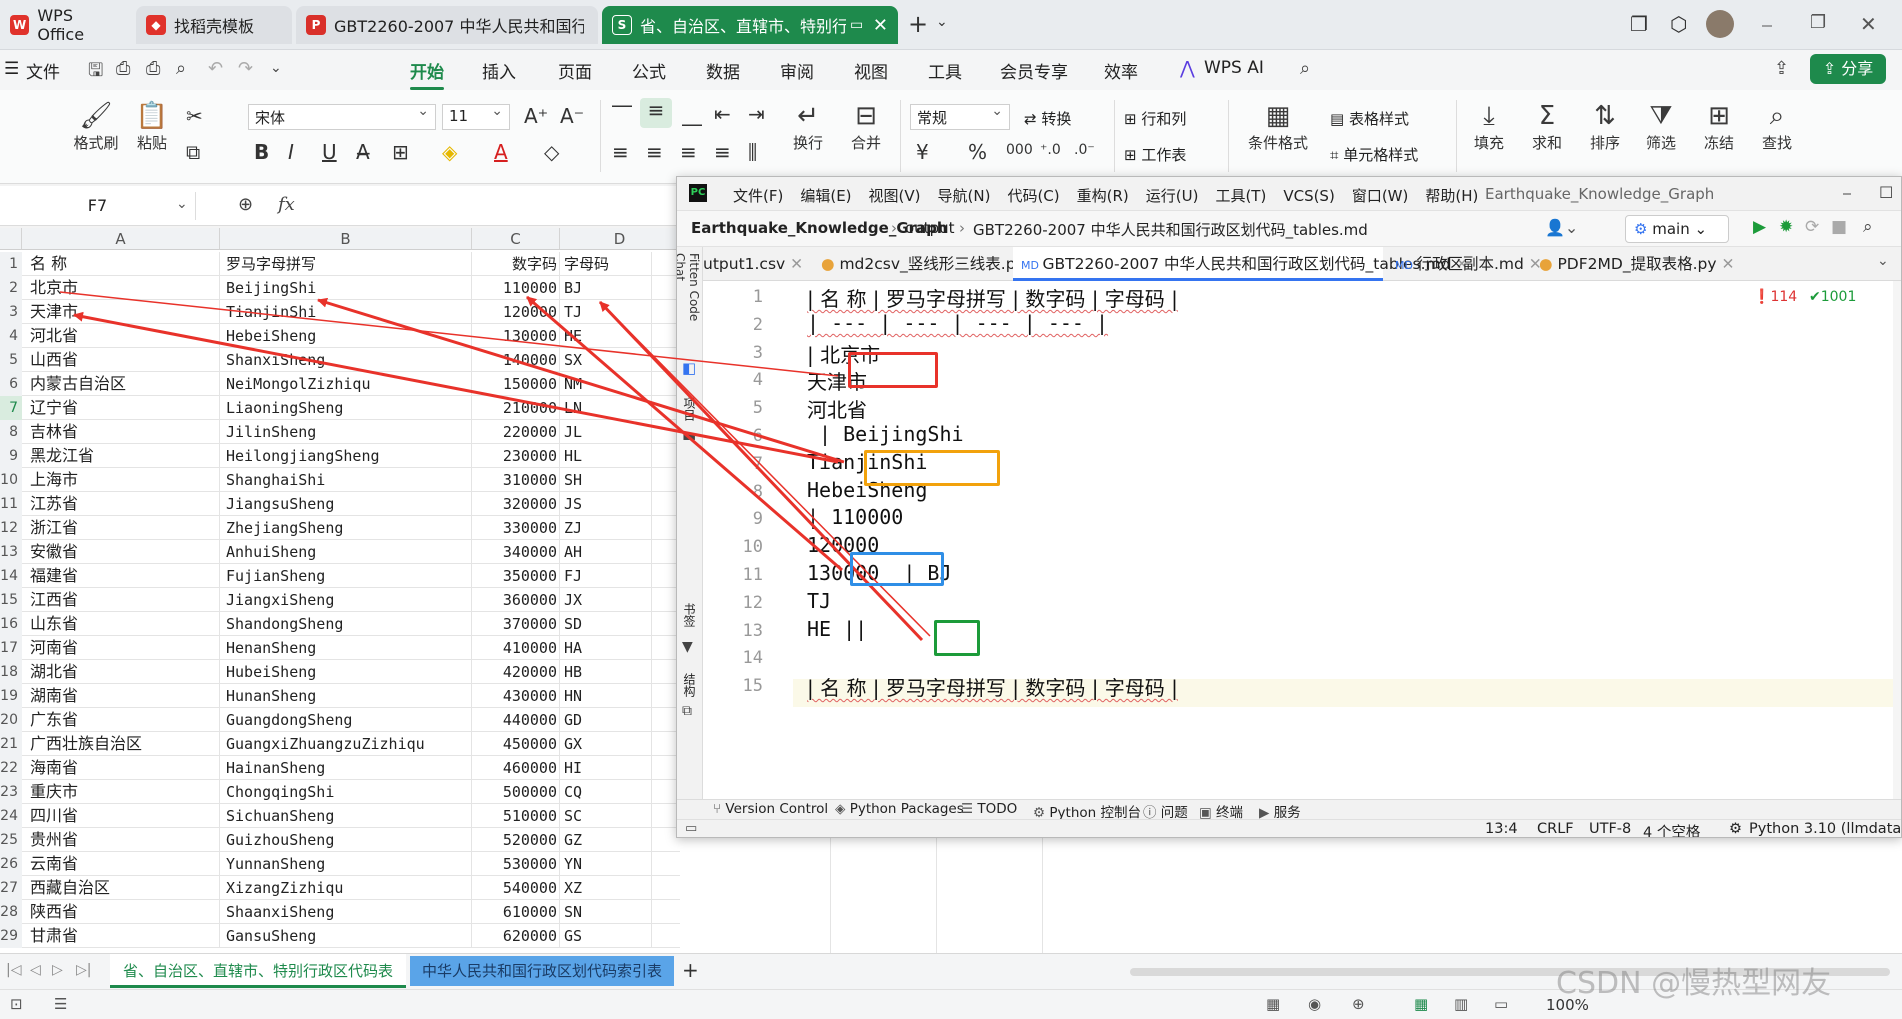  I want to click on arrow-to-beijingshi, so click(581, 380).